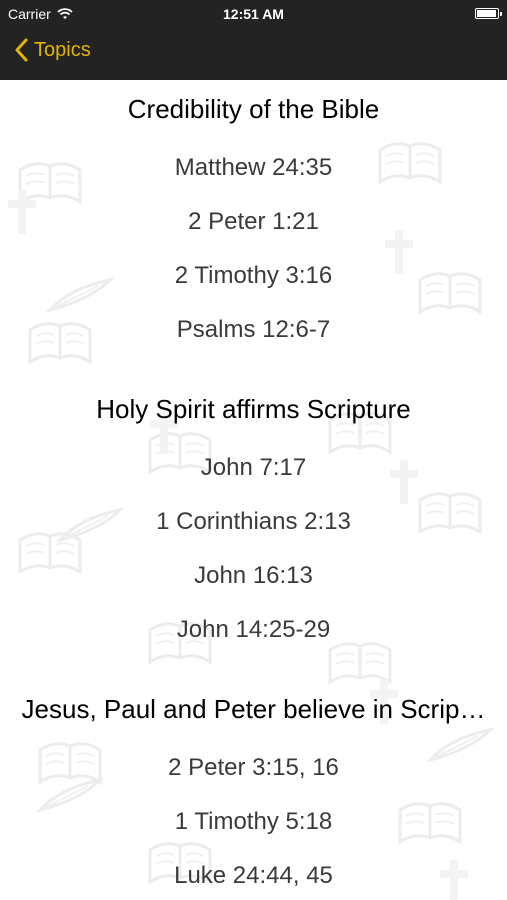 This screenshot has width=507, height=900. I want to click on verse-item: Matthew 24:35, so click(253, 168).